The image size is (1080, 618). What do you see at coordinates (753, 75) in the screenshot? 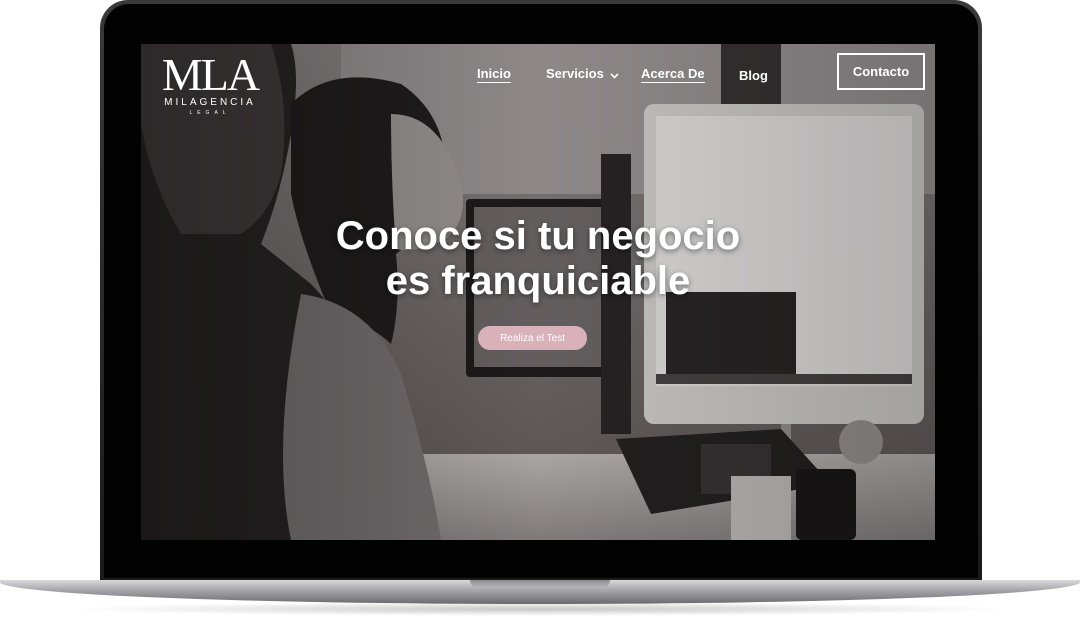
I see `nav-blog: Blog` at bounding box center [753, 75].